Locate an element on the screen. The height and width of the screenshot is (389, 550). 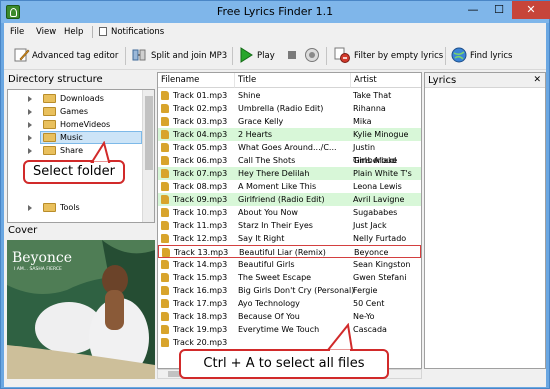
table-row: Track 18.mp3 Because Of You Ne-Yo is located at coordinates (289, 316).